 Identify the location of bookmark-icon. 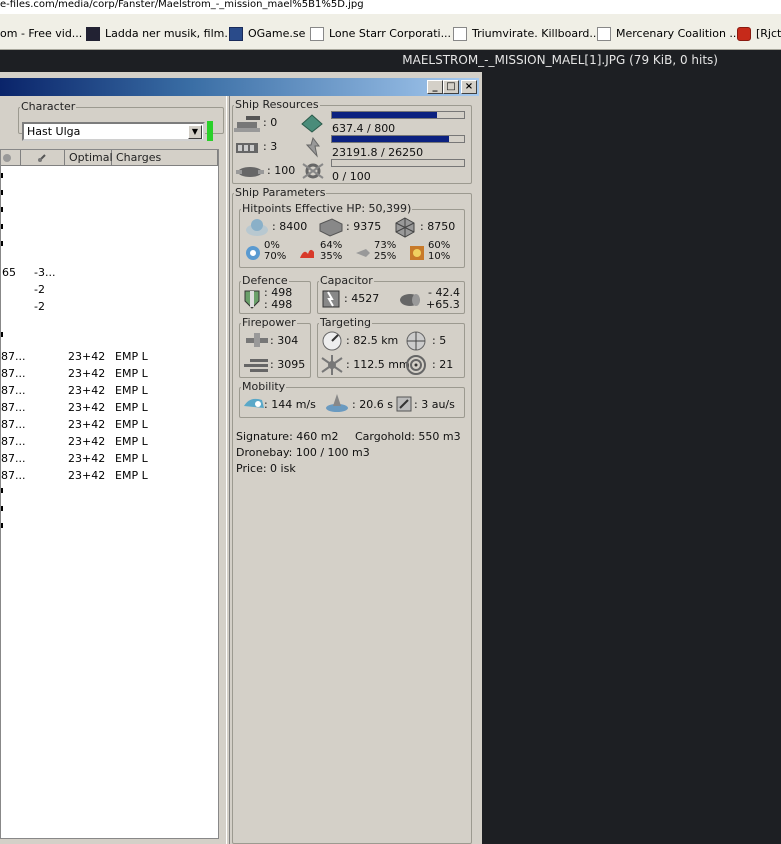
(93, 34).